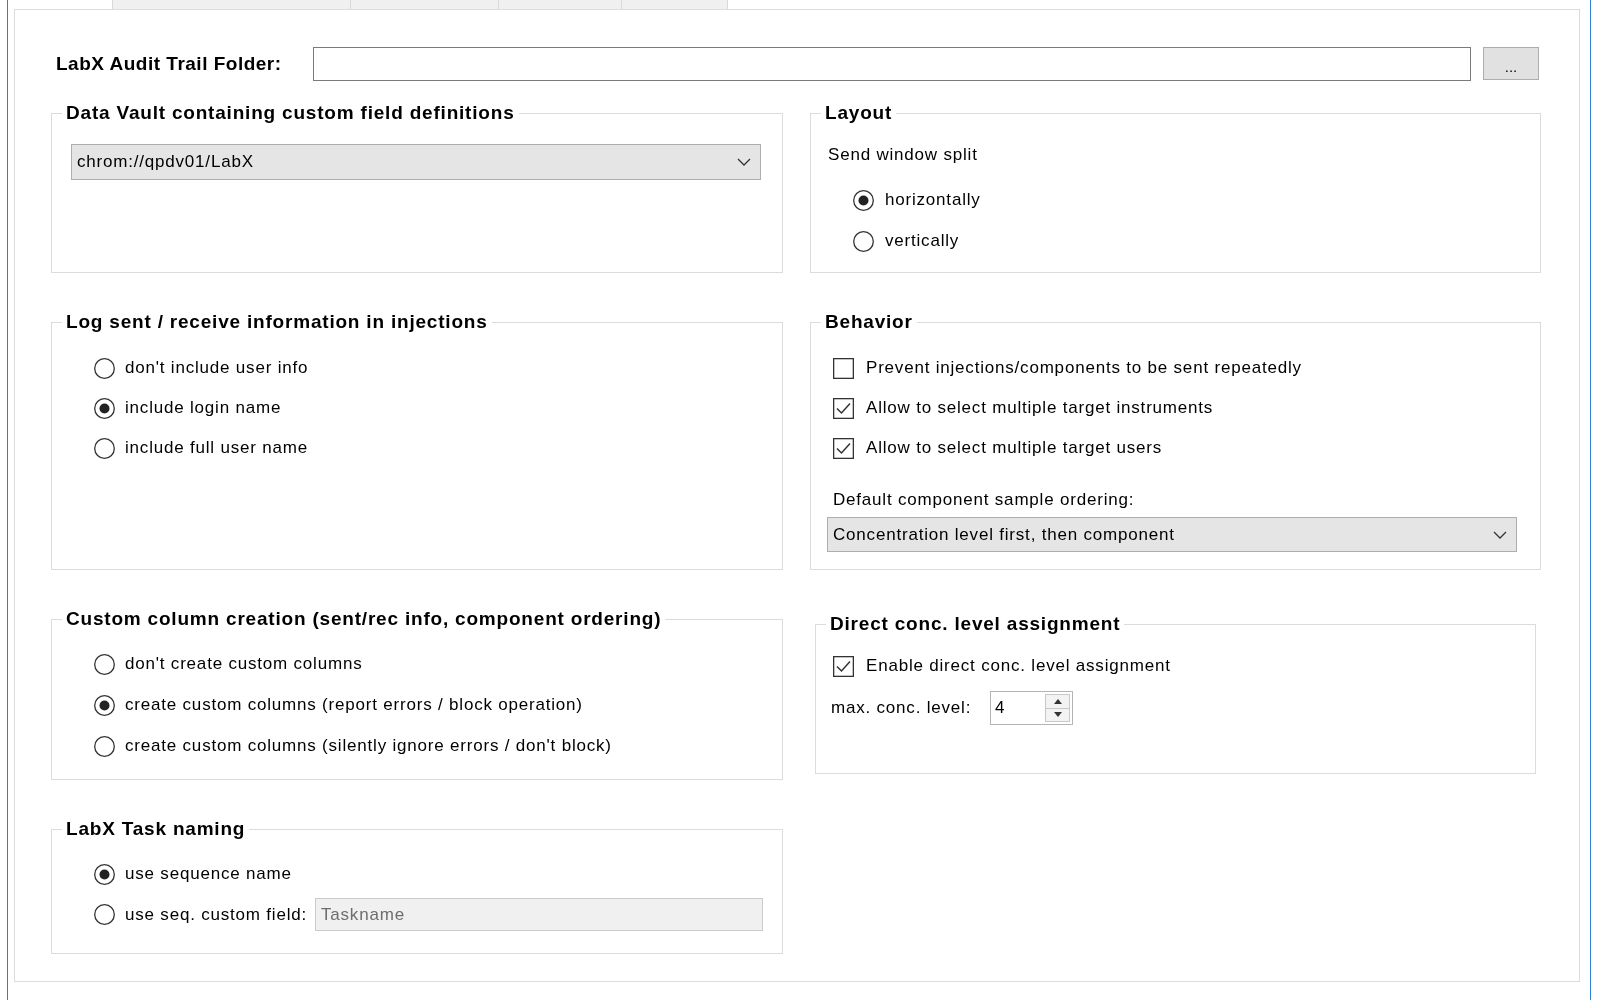 This screenshot has height=1000, width=1600. What do you see at coordinates (892, 63) in the screenshot?
I see `folder-path-field` at bounding box center [892, 63].